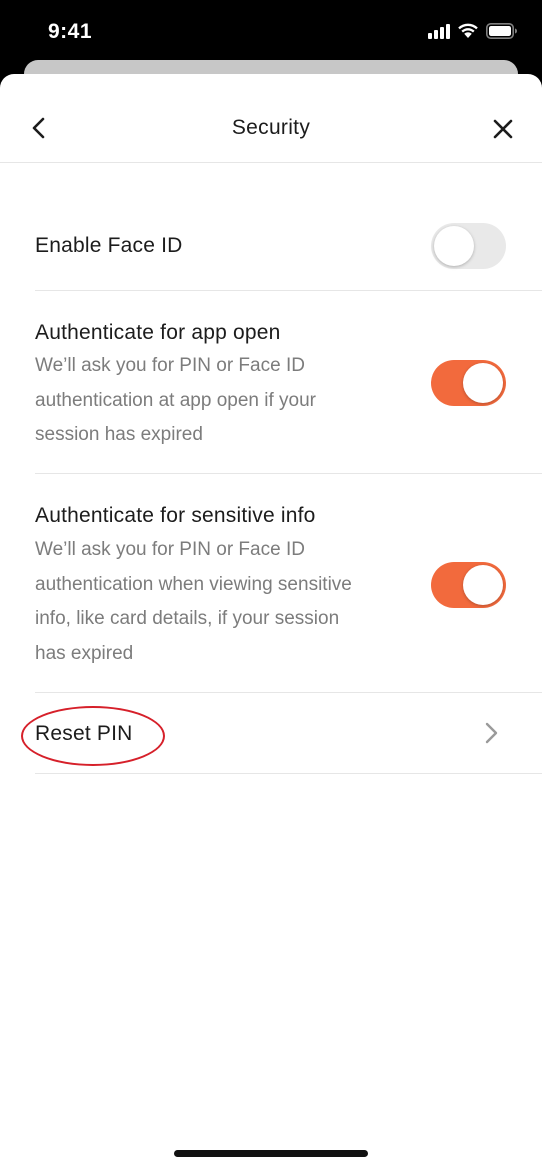  Describe the element at coordinates (288, 246) in the screenshot. I see `face-id-row: Enable Face ID` at that location.